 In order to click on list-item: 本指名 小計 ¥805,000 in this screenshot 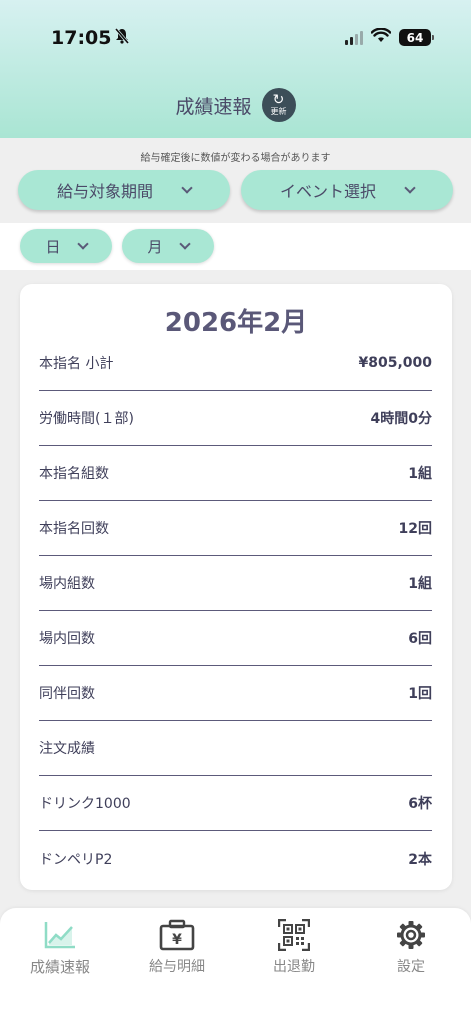, I will do `click(235, 363)`.